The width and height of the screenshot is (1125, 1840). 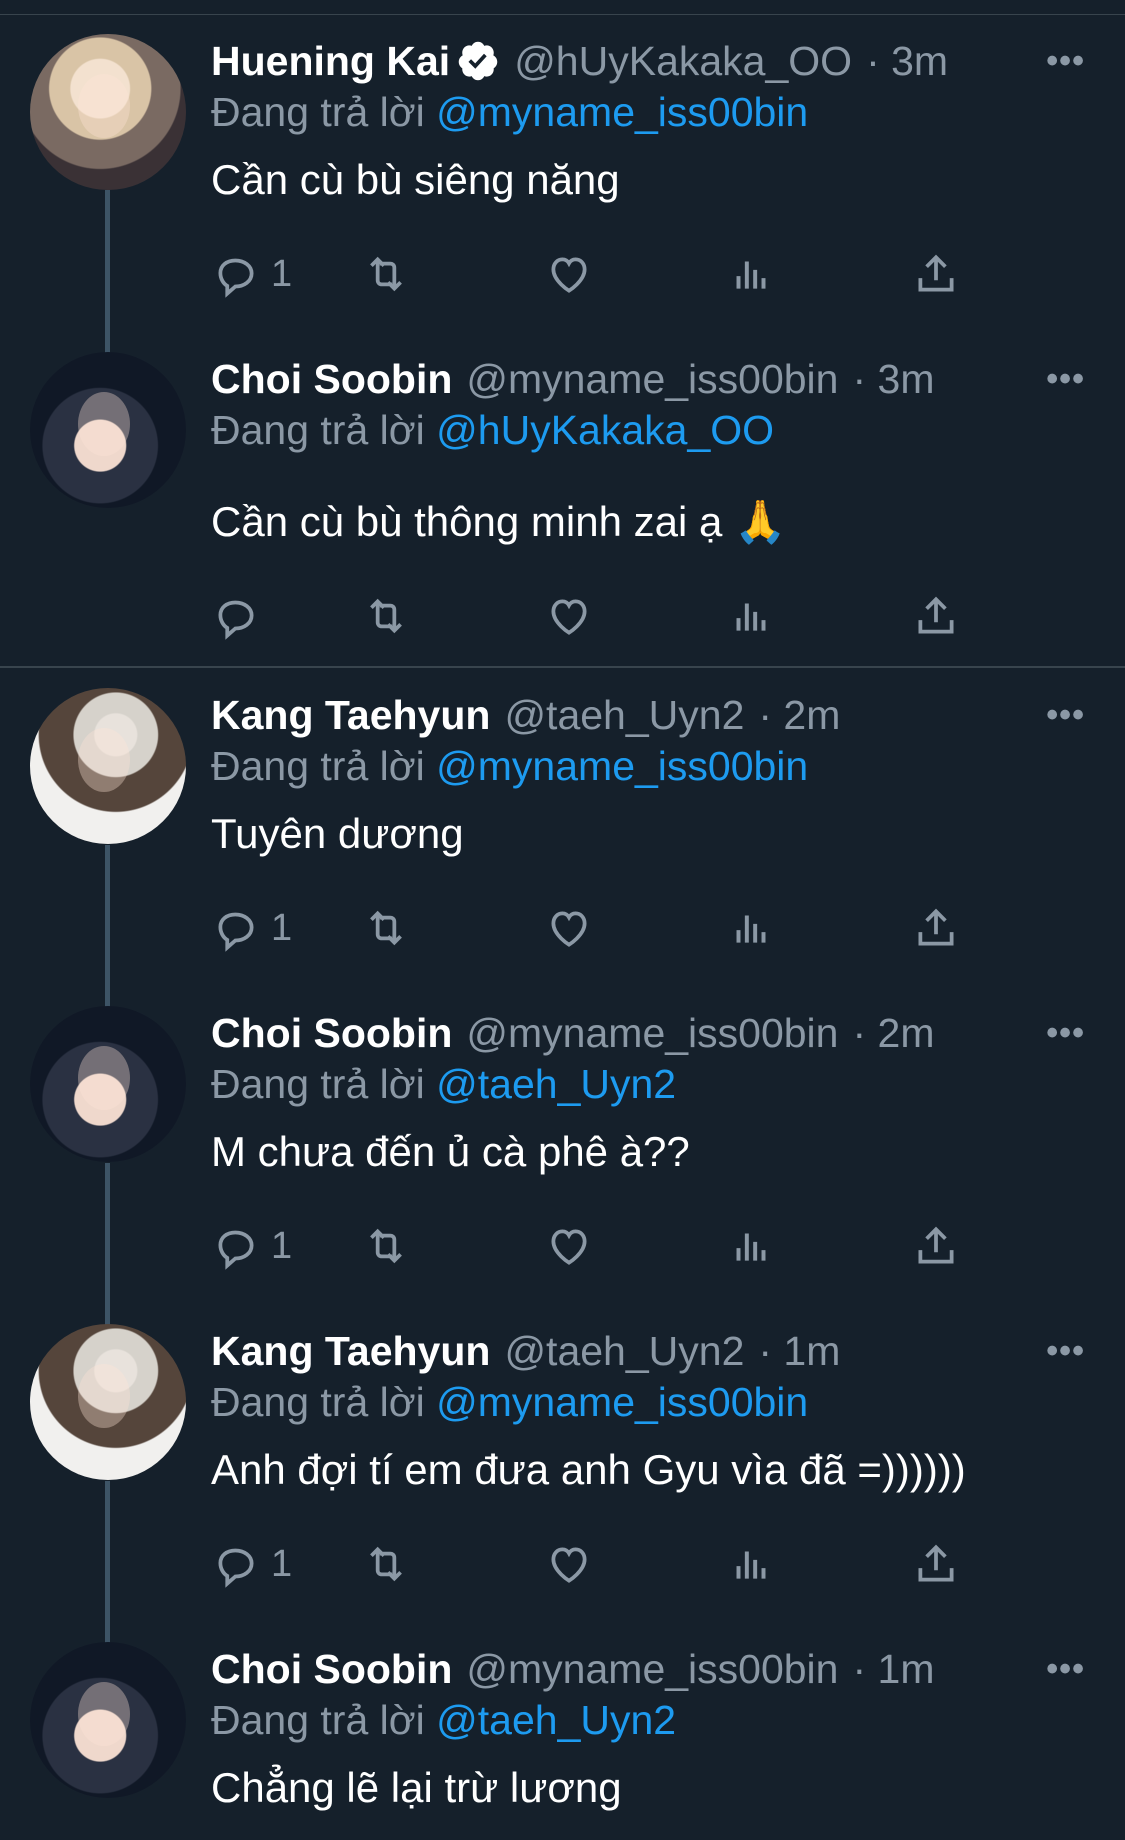 I want to click on tweet-text: Cần cù bù thông minh zai ạ 🙏, so click(x=499, y=521).